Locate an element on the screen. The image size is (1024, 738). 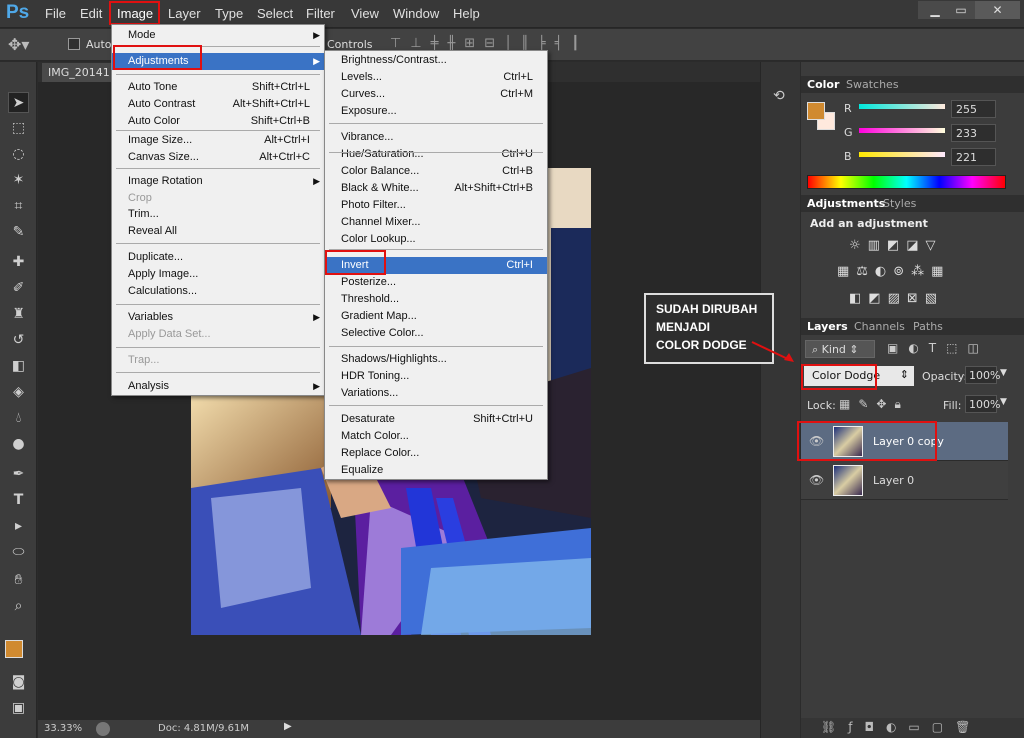
menu-item-image-rotation: Image Rotation ▶ is located at coordinates (218, 181).